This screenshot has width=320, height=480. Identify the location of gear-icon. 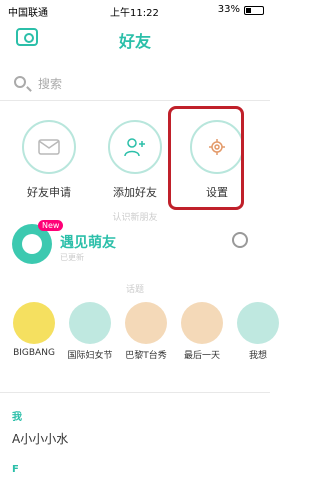
(240, 240).